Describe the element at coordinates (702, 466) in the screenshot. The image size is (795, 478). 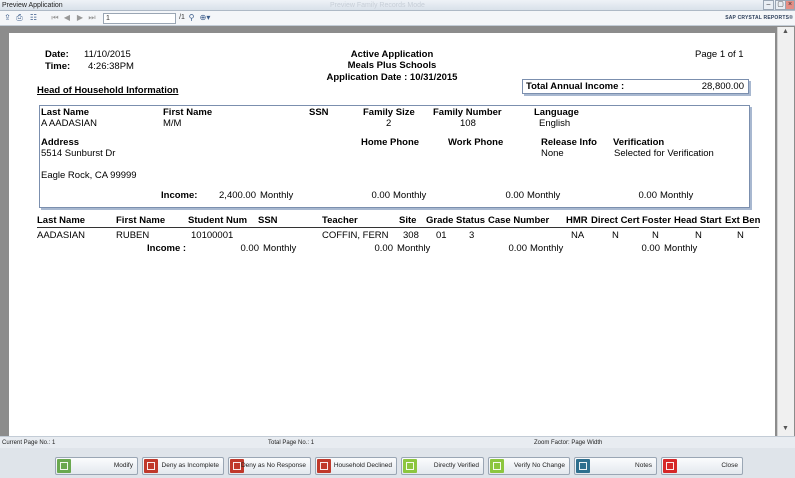
I see `close-button: Close` at that location.